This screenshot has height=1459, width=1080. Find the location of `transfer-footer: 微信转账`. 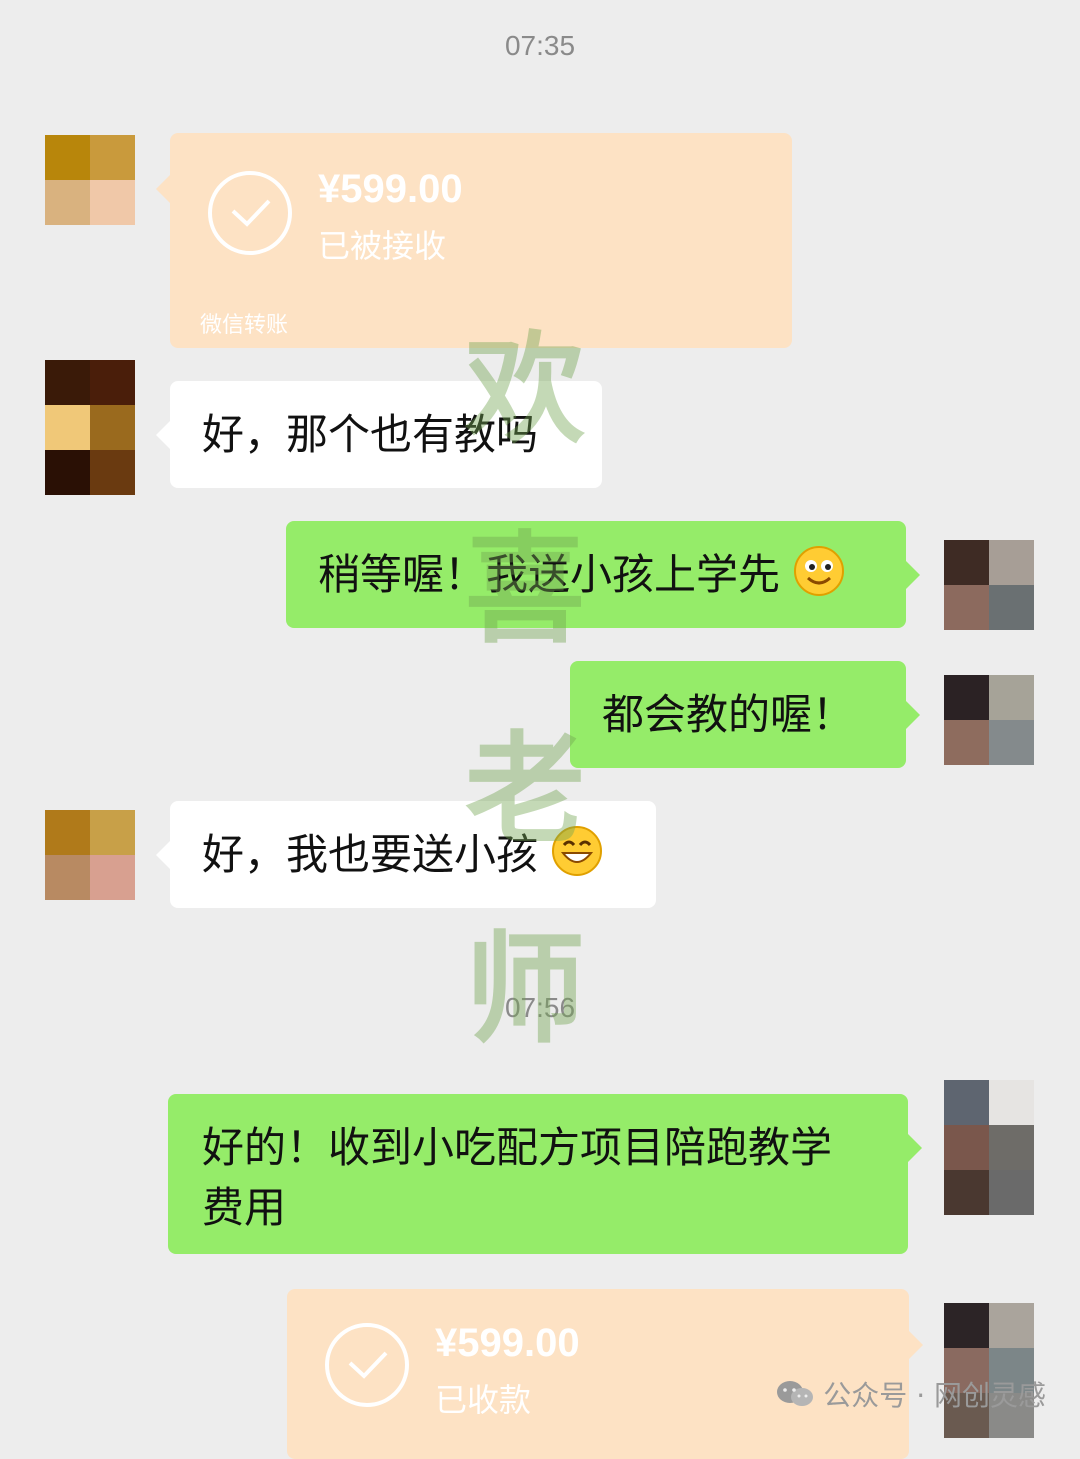

transfer-footer: 微信转账 is located at coordinates (244, 325).